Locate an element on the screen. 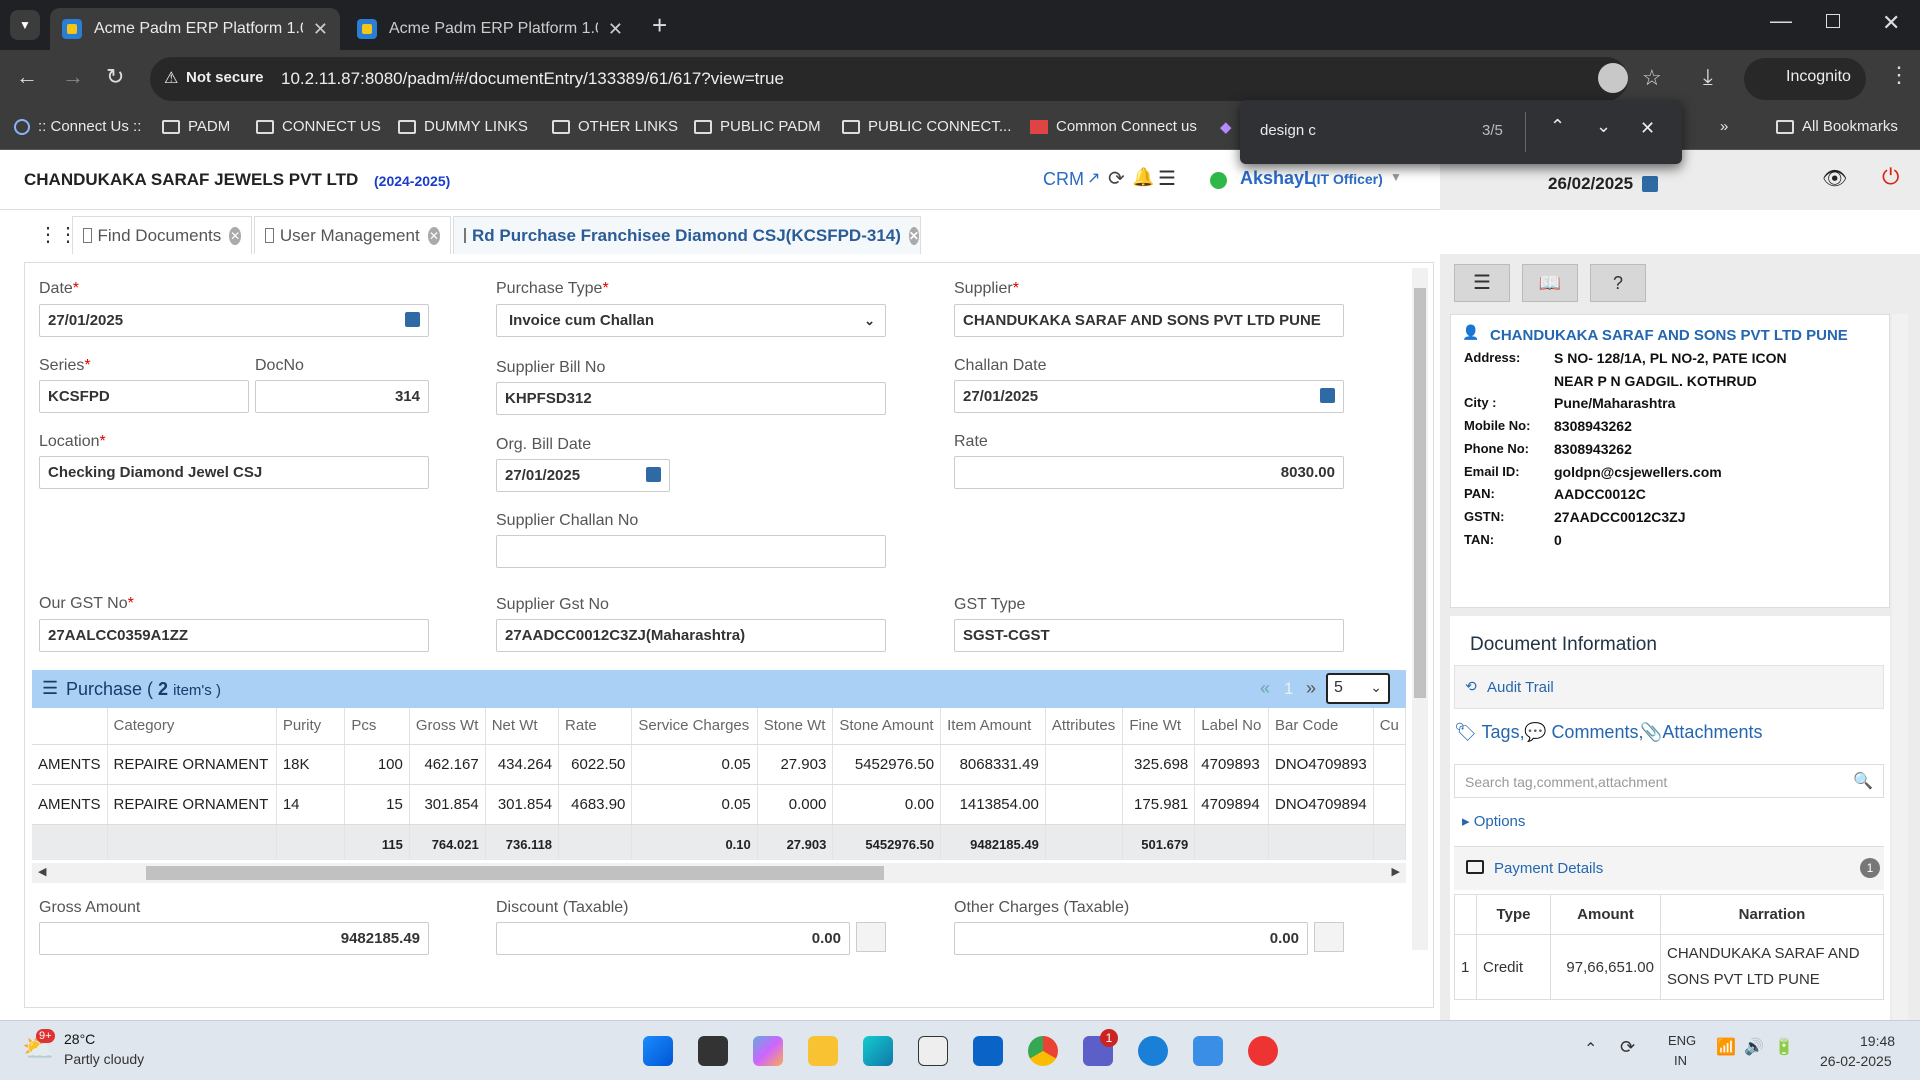 The width and height of the screenshot is (1920, 1080). incognito-badge: Incognito is located at coordinates (1805, 79).